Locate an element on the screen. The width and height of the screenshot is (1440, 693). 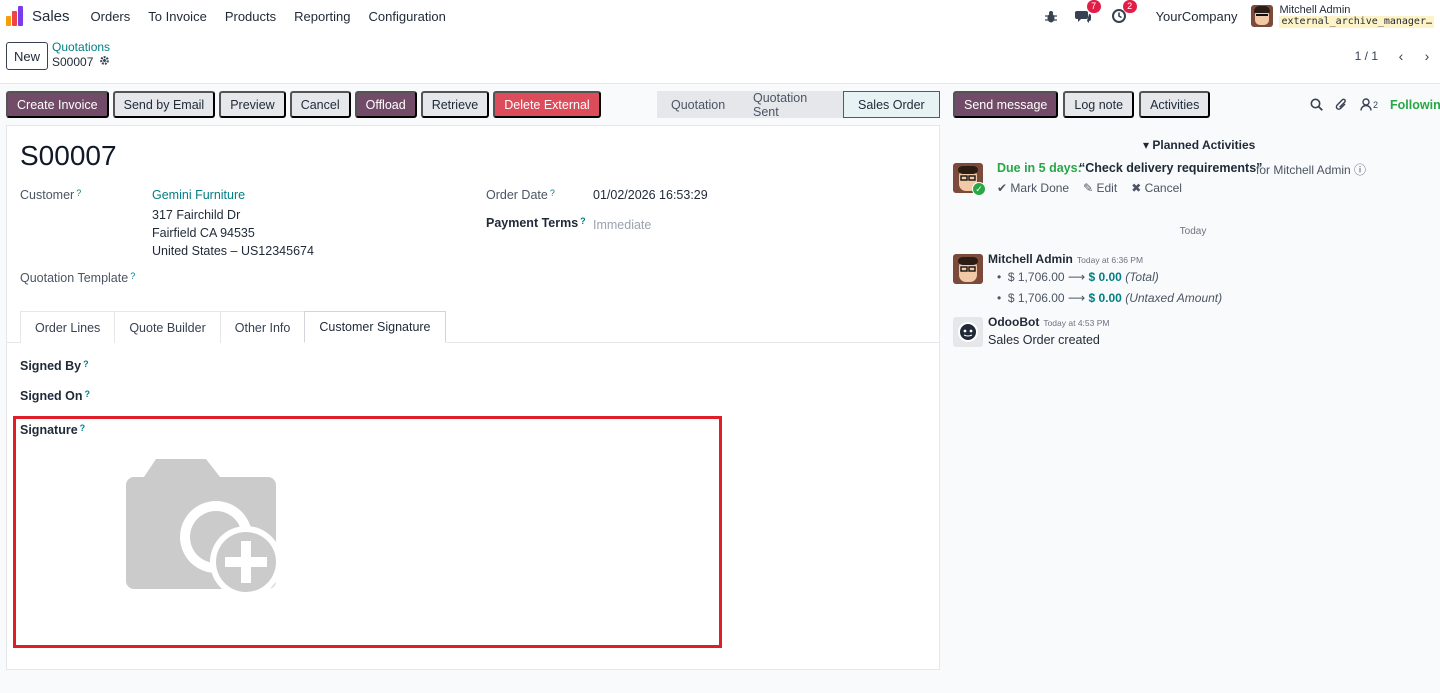
activity-due: Due in 5 days: is located at coordinates (1039, 168).